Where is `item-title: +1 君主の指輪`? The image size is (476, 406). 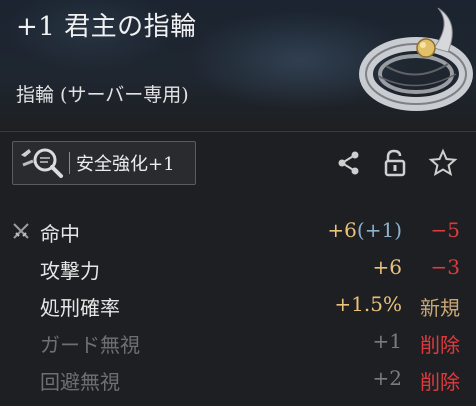 item-title: +1 君主の指輪 is located at coordinates (106, 27).